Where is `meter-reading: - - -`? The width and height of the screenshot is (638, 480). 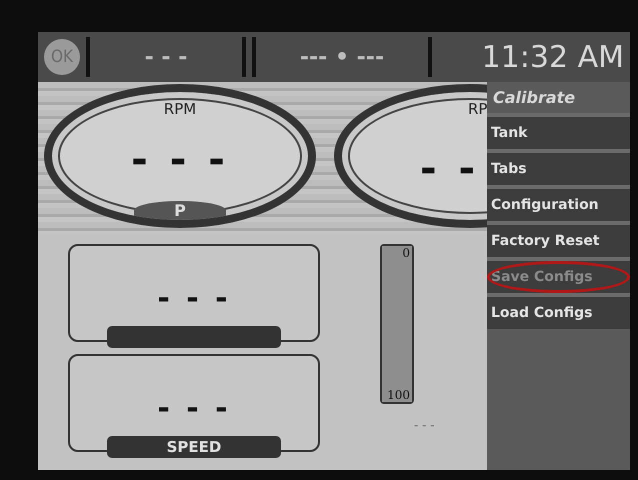
meter-reading: - - - is located at coordinates (424, 425).